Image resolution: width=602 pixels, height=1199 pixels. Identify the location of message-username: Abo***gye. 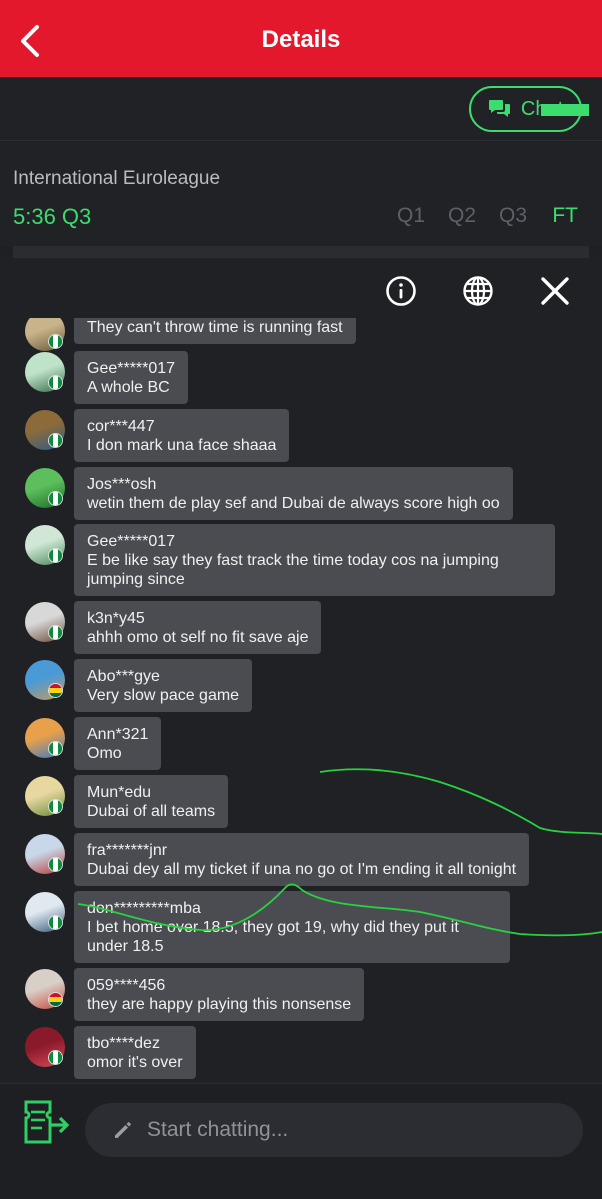
(123, 676).